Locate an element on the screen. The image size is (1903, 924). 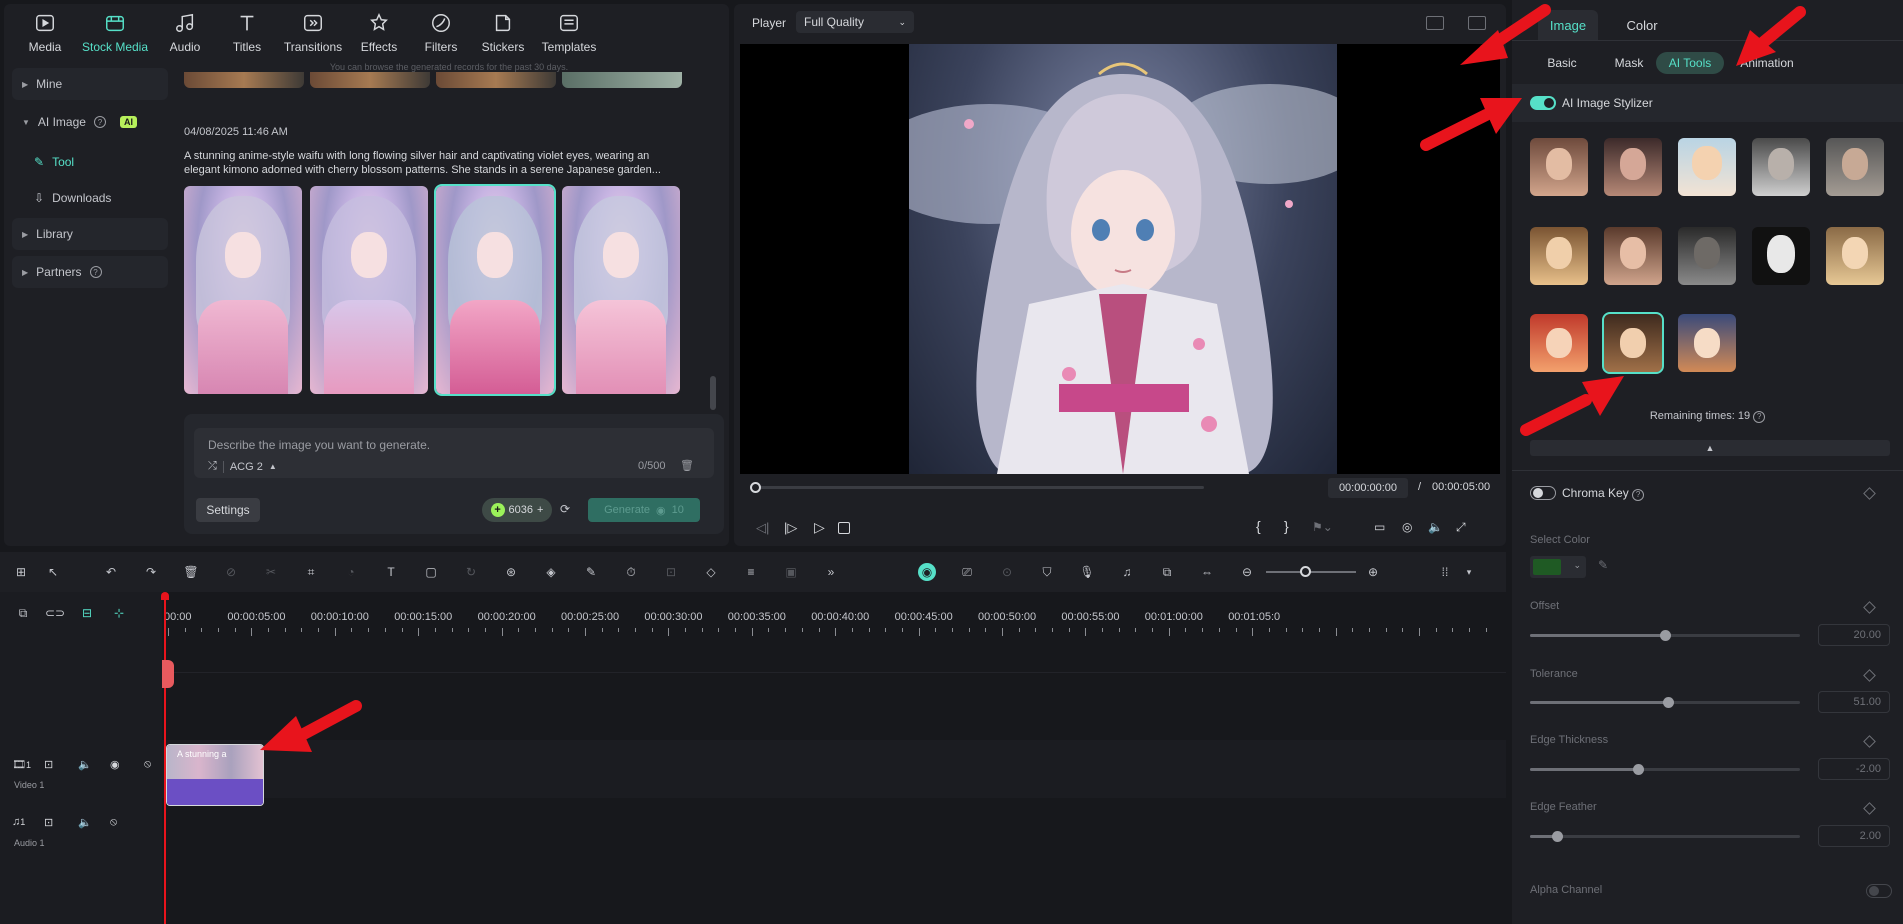
scrubber-handle is located at coordinates (755, 487).